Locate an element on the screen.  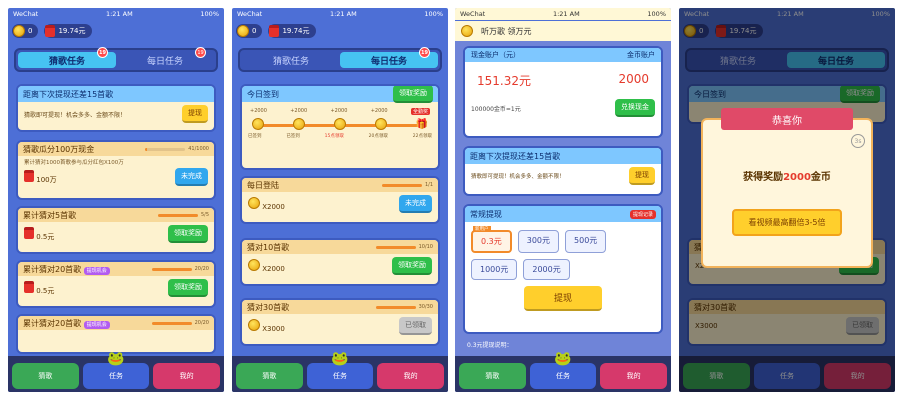
account-card: 现金账户（元） 金币账户 151.32元 2000 100000金币=1元 兑换现金 is located at coordinates (563, 92).